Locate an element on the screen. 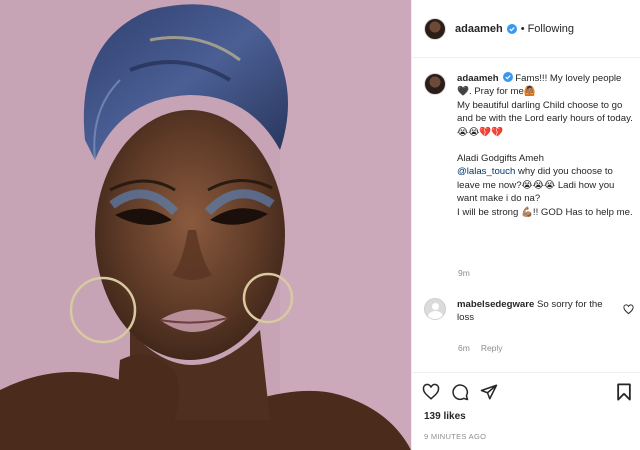  comment-text: mabelsedegware So sorry for the loss is located at coordinates (532, 311).